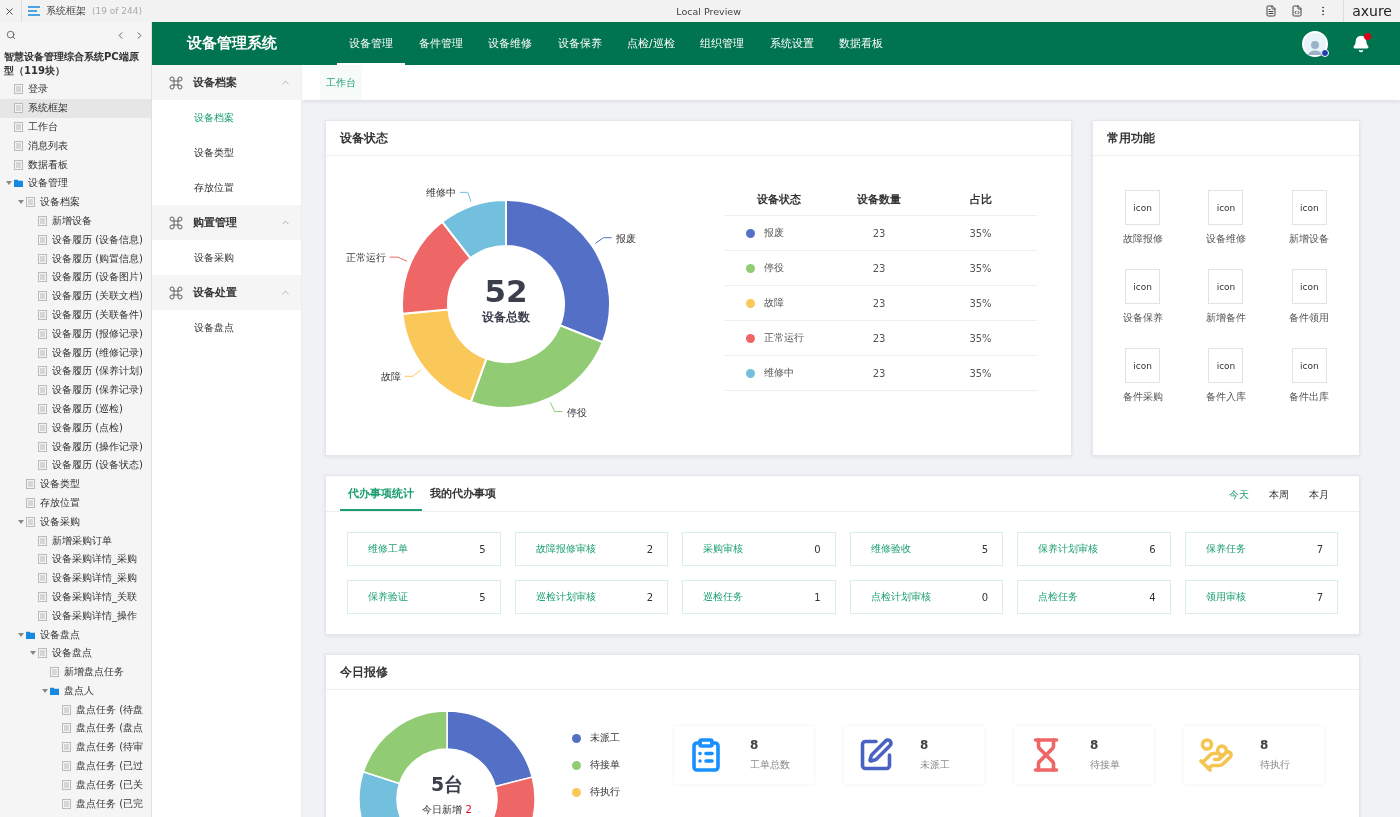 Image resolution: width=1400 pixels, height=817 pixels. What do you see at coordinates (510, 43) in the screenshot?
I see `nav-tab: 设备维修` at bounding box center [510, 43].